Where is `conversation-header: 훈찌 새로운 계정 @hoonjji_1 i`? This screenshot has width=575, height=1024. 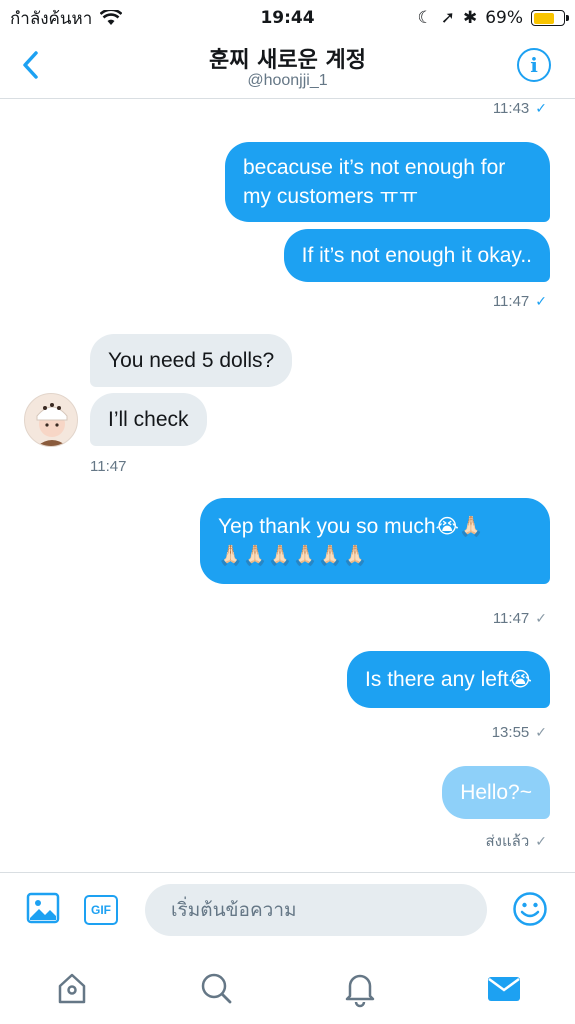 conversation-header: 훈찌 새로운 계정 @hoonjji_1 i is located at coordinates (287, 67).